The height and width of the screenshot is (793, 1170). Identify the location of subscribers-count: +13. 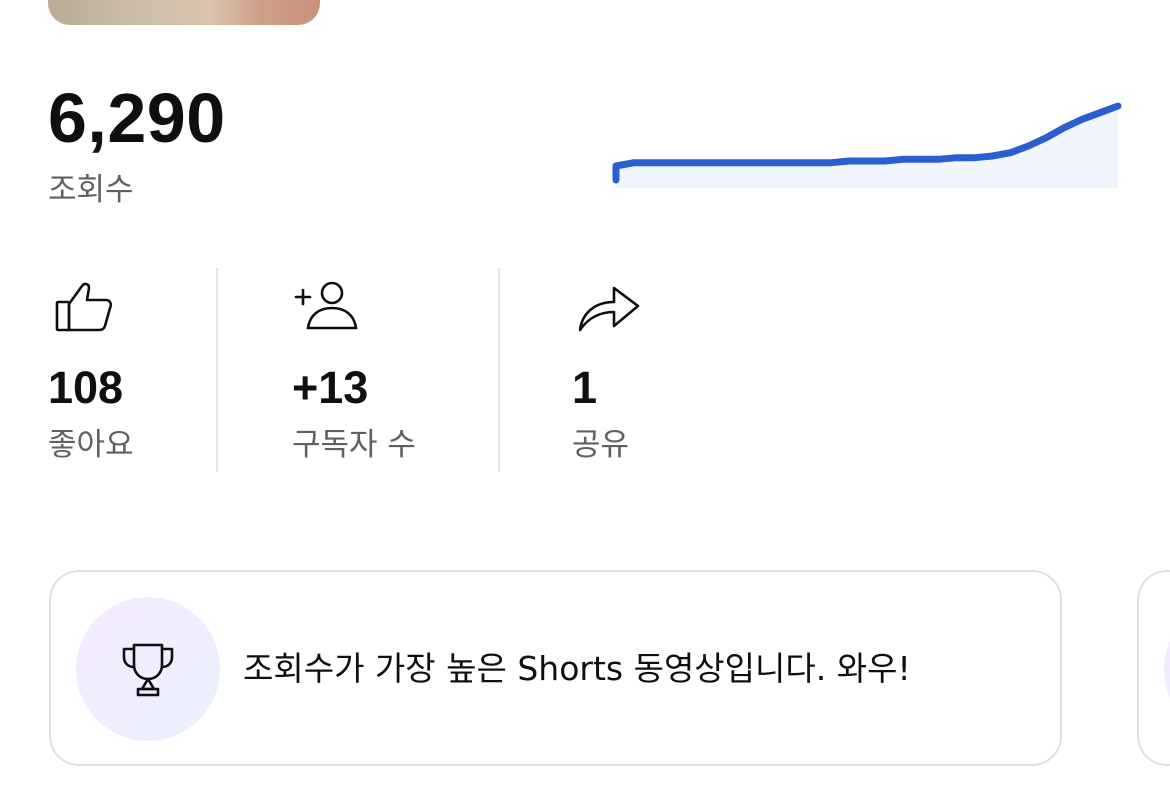
(330, 387).